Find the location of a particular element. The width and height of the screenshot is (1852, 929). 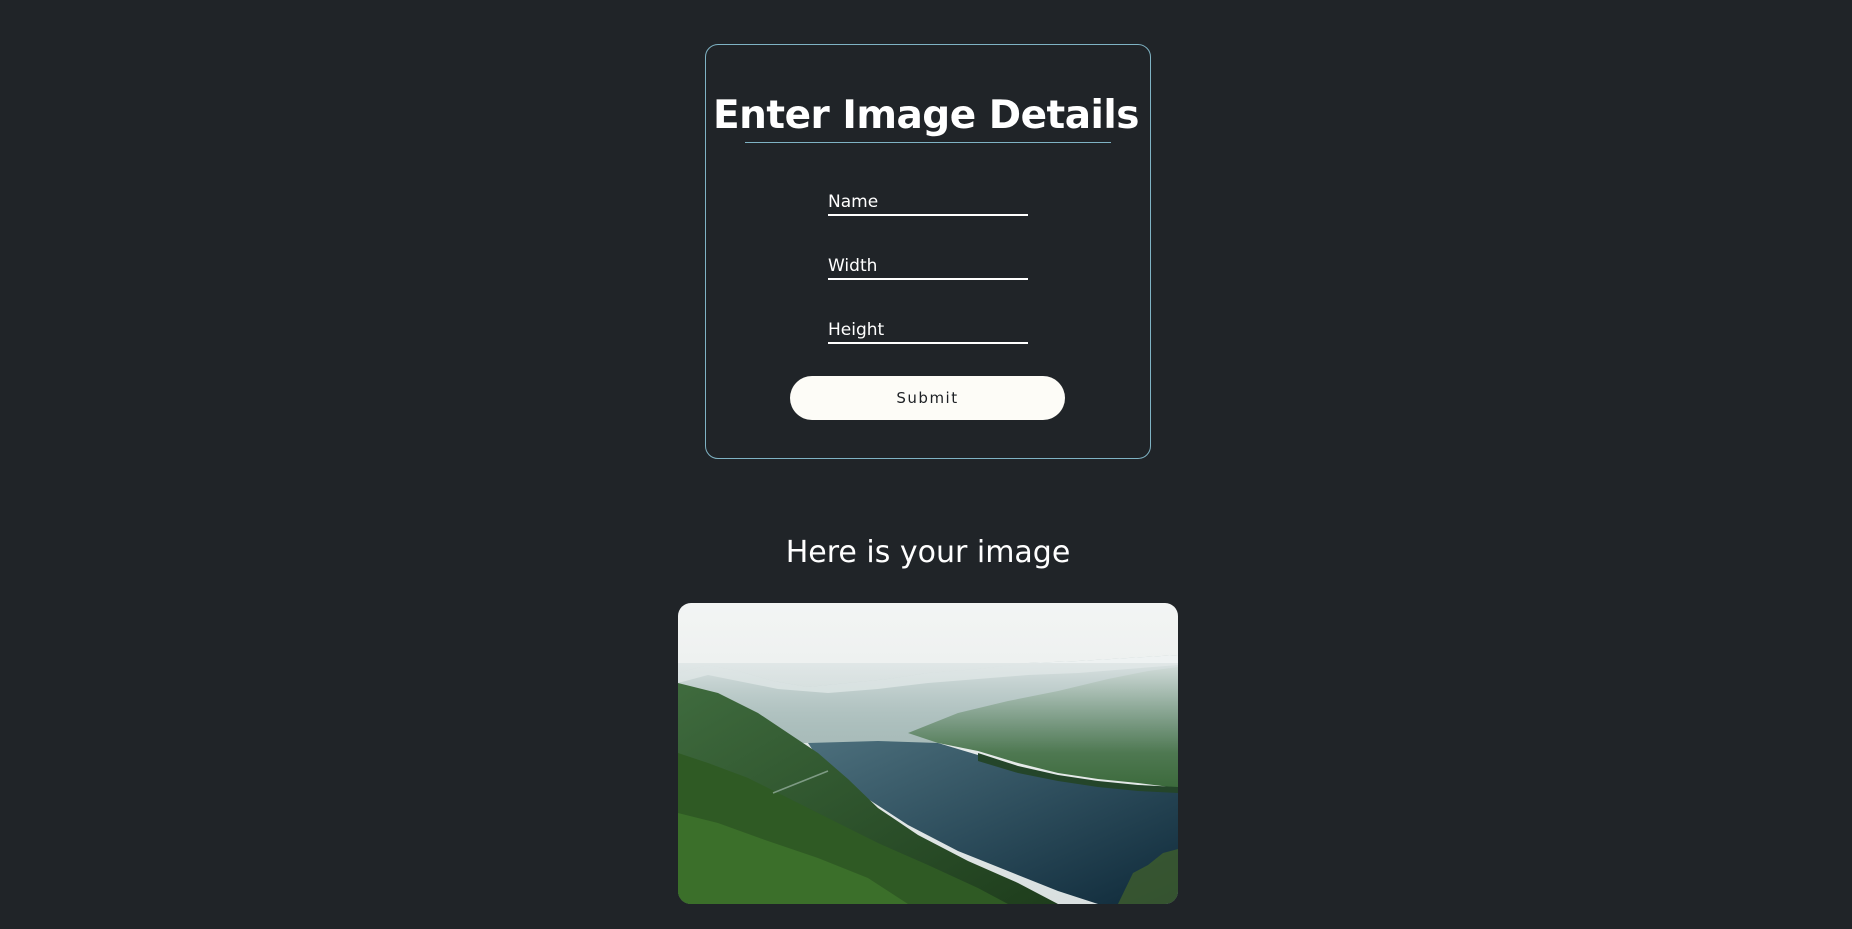

landscape-photo is located at coordinates (928, 753).